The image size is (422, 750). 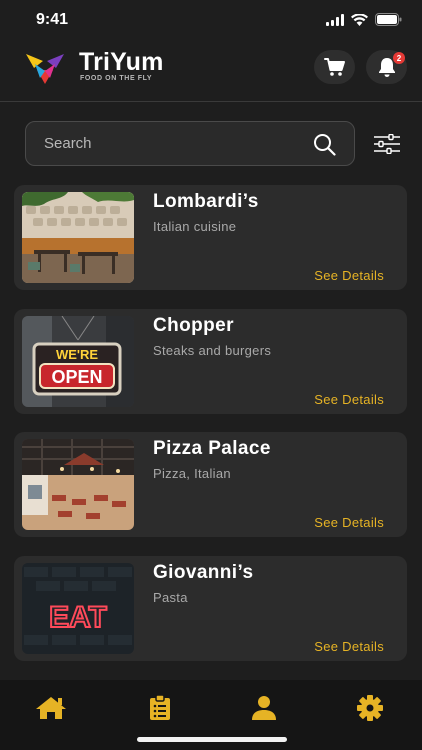 I want to click on app-header: TriYum FOOD ON THE FLY 2, so click(x=211, y=72).